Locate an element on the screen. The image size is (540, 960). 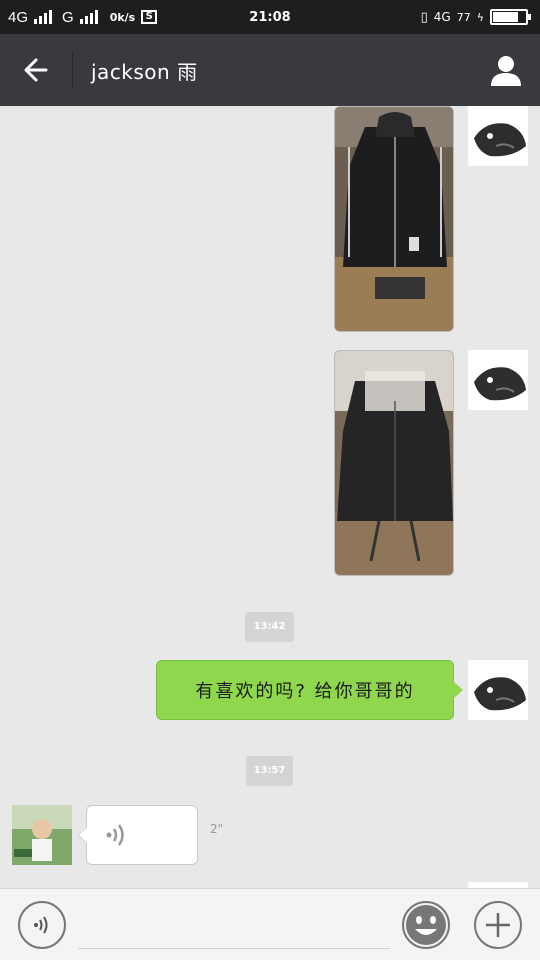
status-bar: 4G G 0k/s S 21:08 ▯ 4G 77 ϟ is located at coordinates (270, 17).